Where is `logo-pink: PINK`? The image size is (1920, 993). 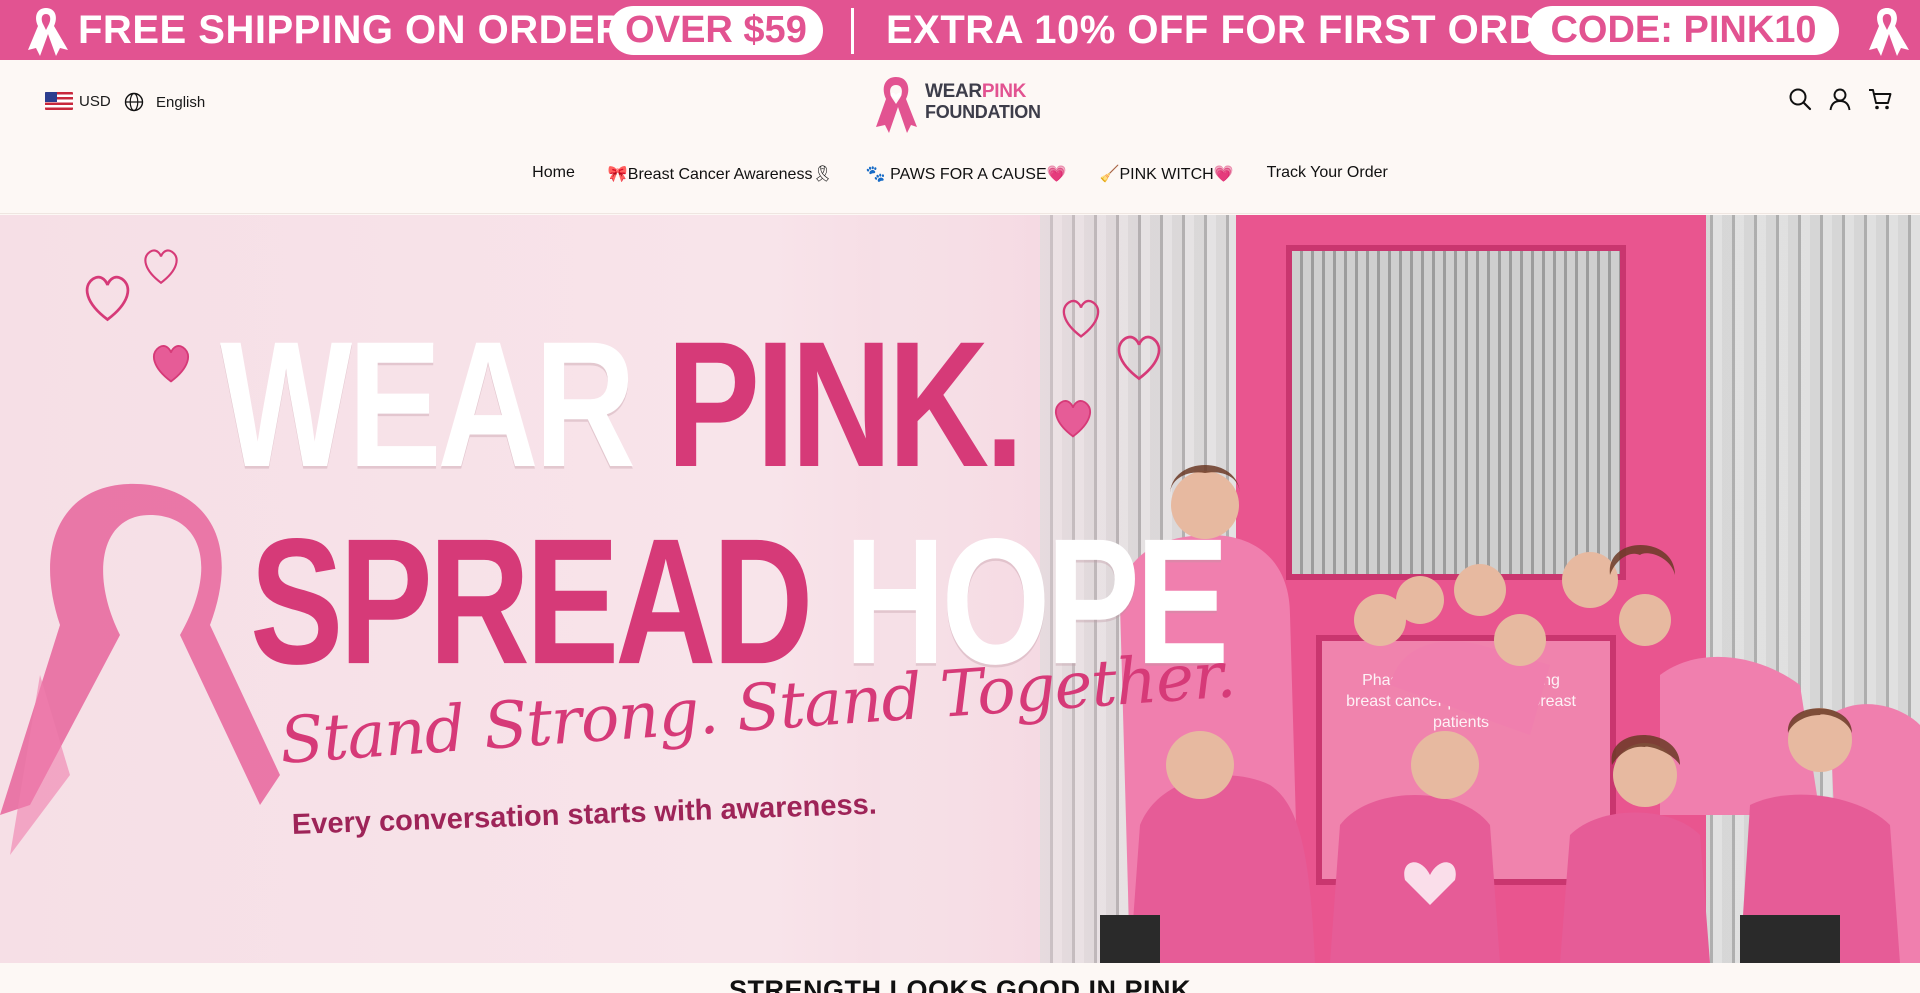 logo-pink: PINK is located at coordinates (1004, 91).